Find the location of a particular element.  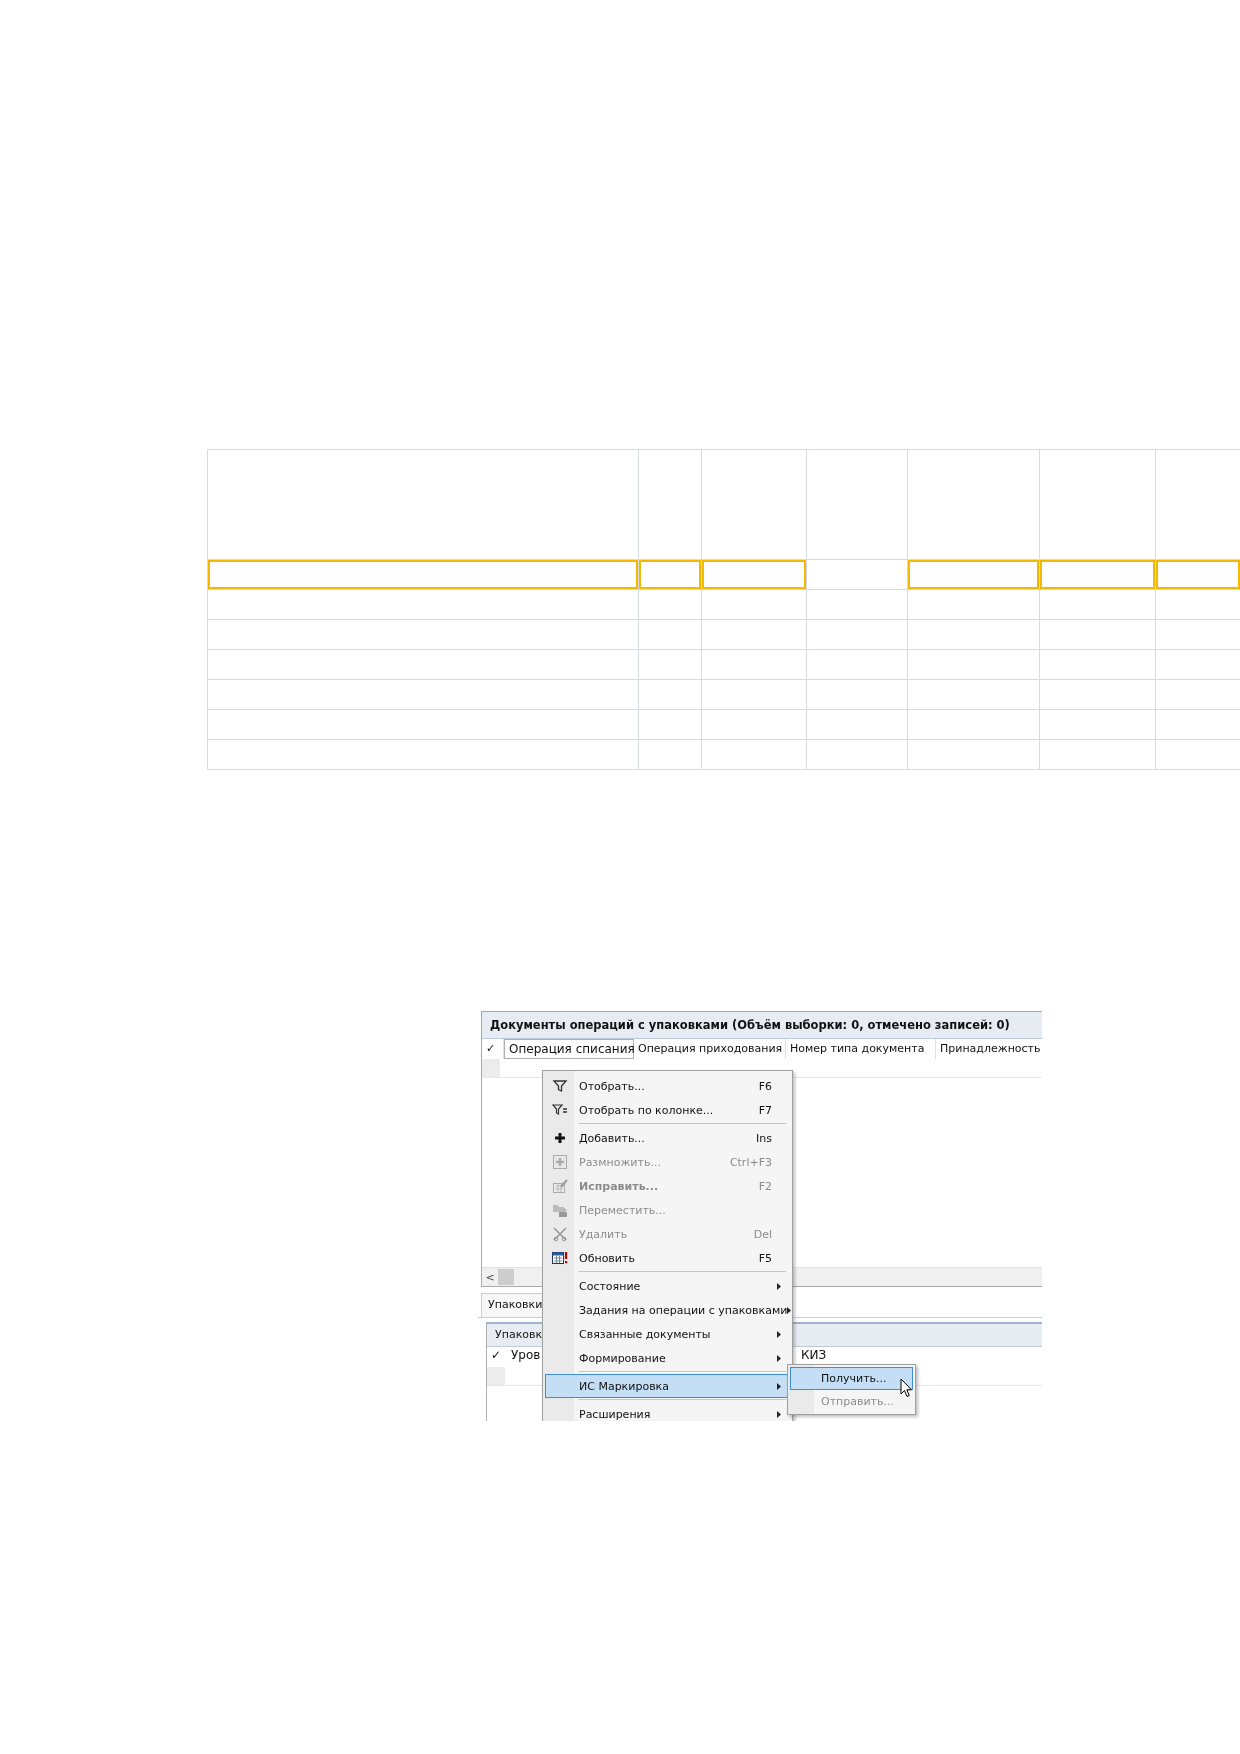

shortcut-label: F2 is located at coordinates (765, 1186).